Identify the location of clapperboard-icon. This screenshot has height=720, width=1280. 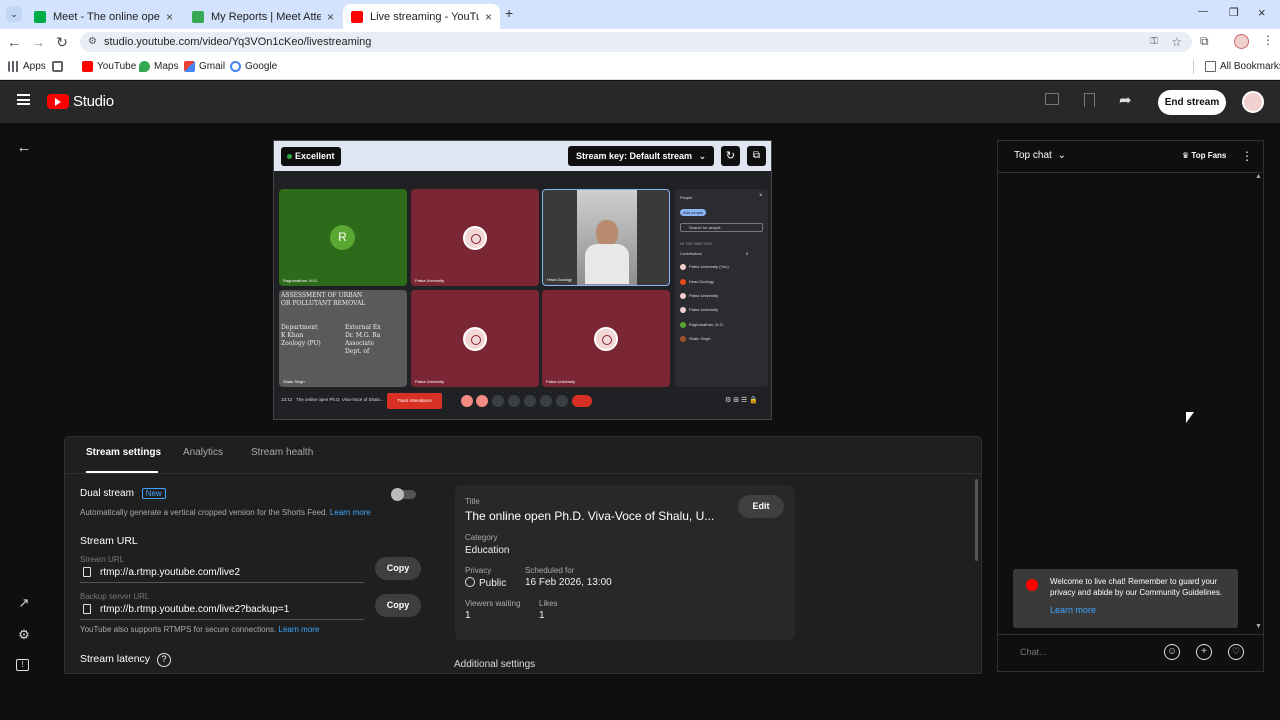
(1052, 99).